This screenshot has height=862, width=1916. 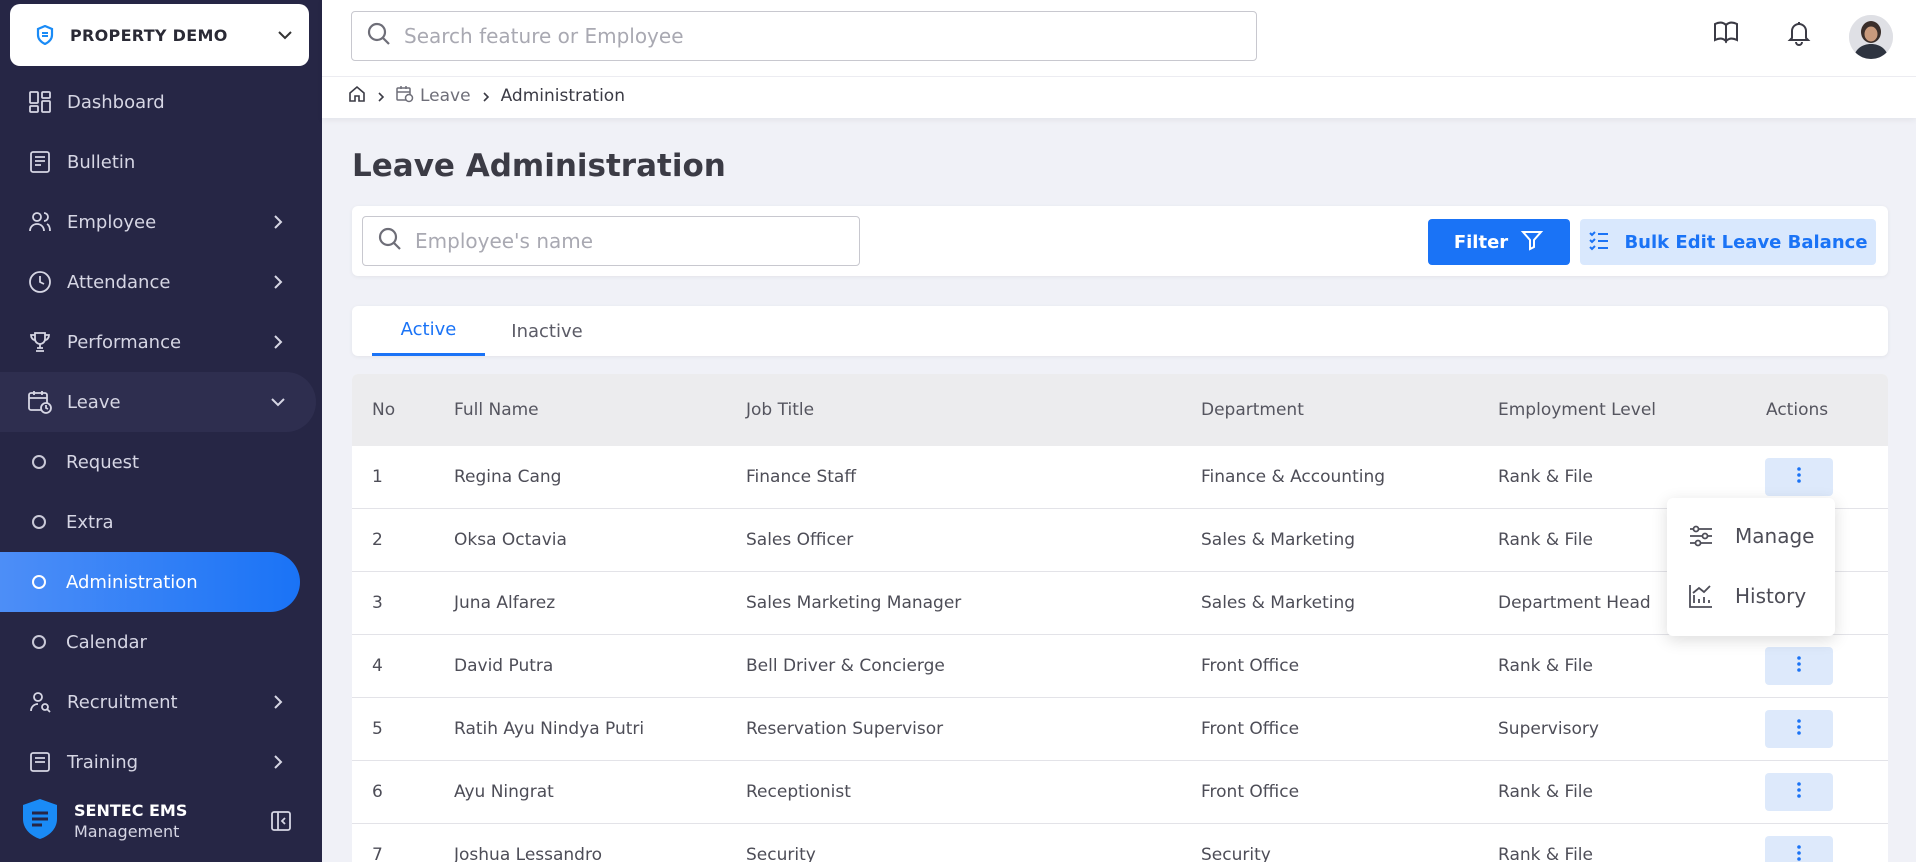 What do you see at coordinates (625, 241) in the screenshot?
I see `employee-search-input` at bounding box center [625, 241].